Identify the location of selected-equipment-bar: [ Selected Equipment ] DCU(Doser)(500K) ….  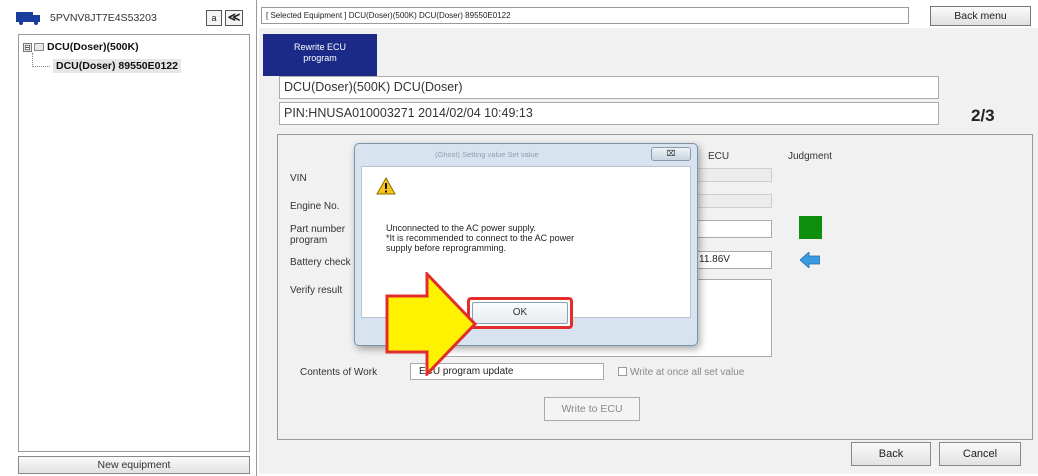
(585, 15).